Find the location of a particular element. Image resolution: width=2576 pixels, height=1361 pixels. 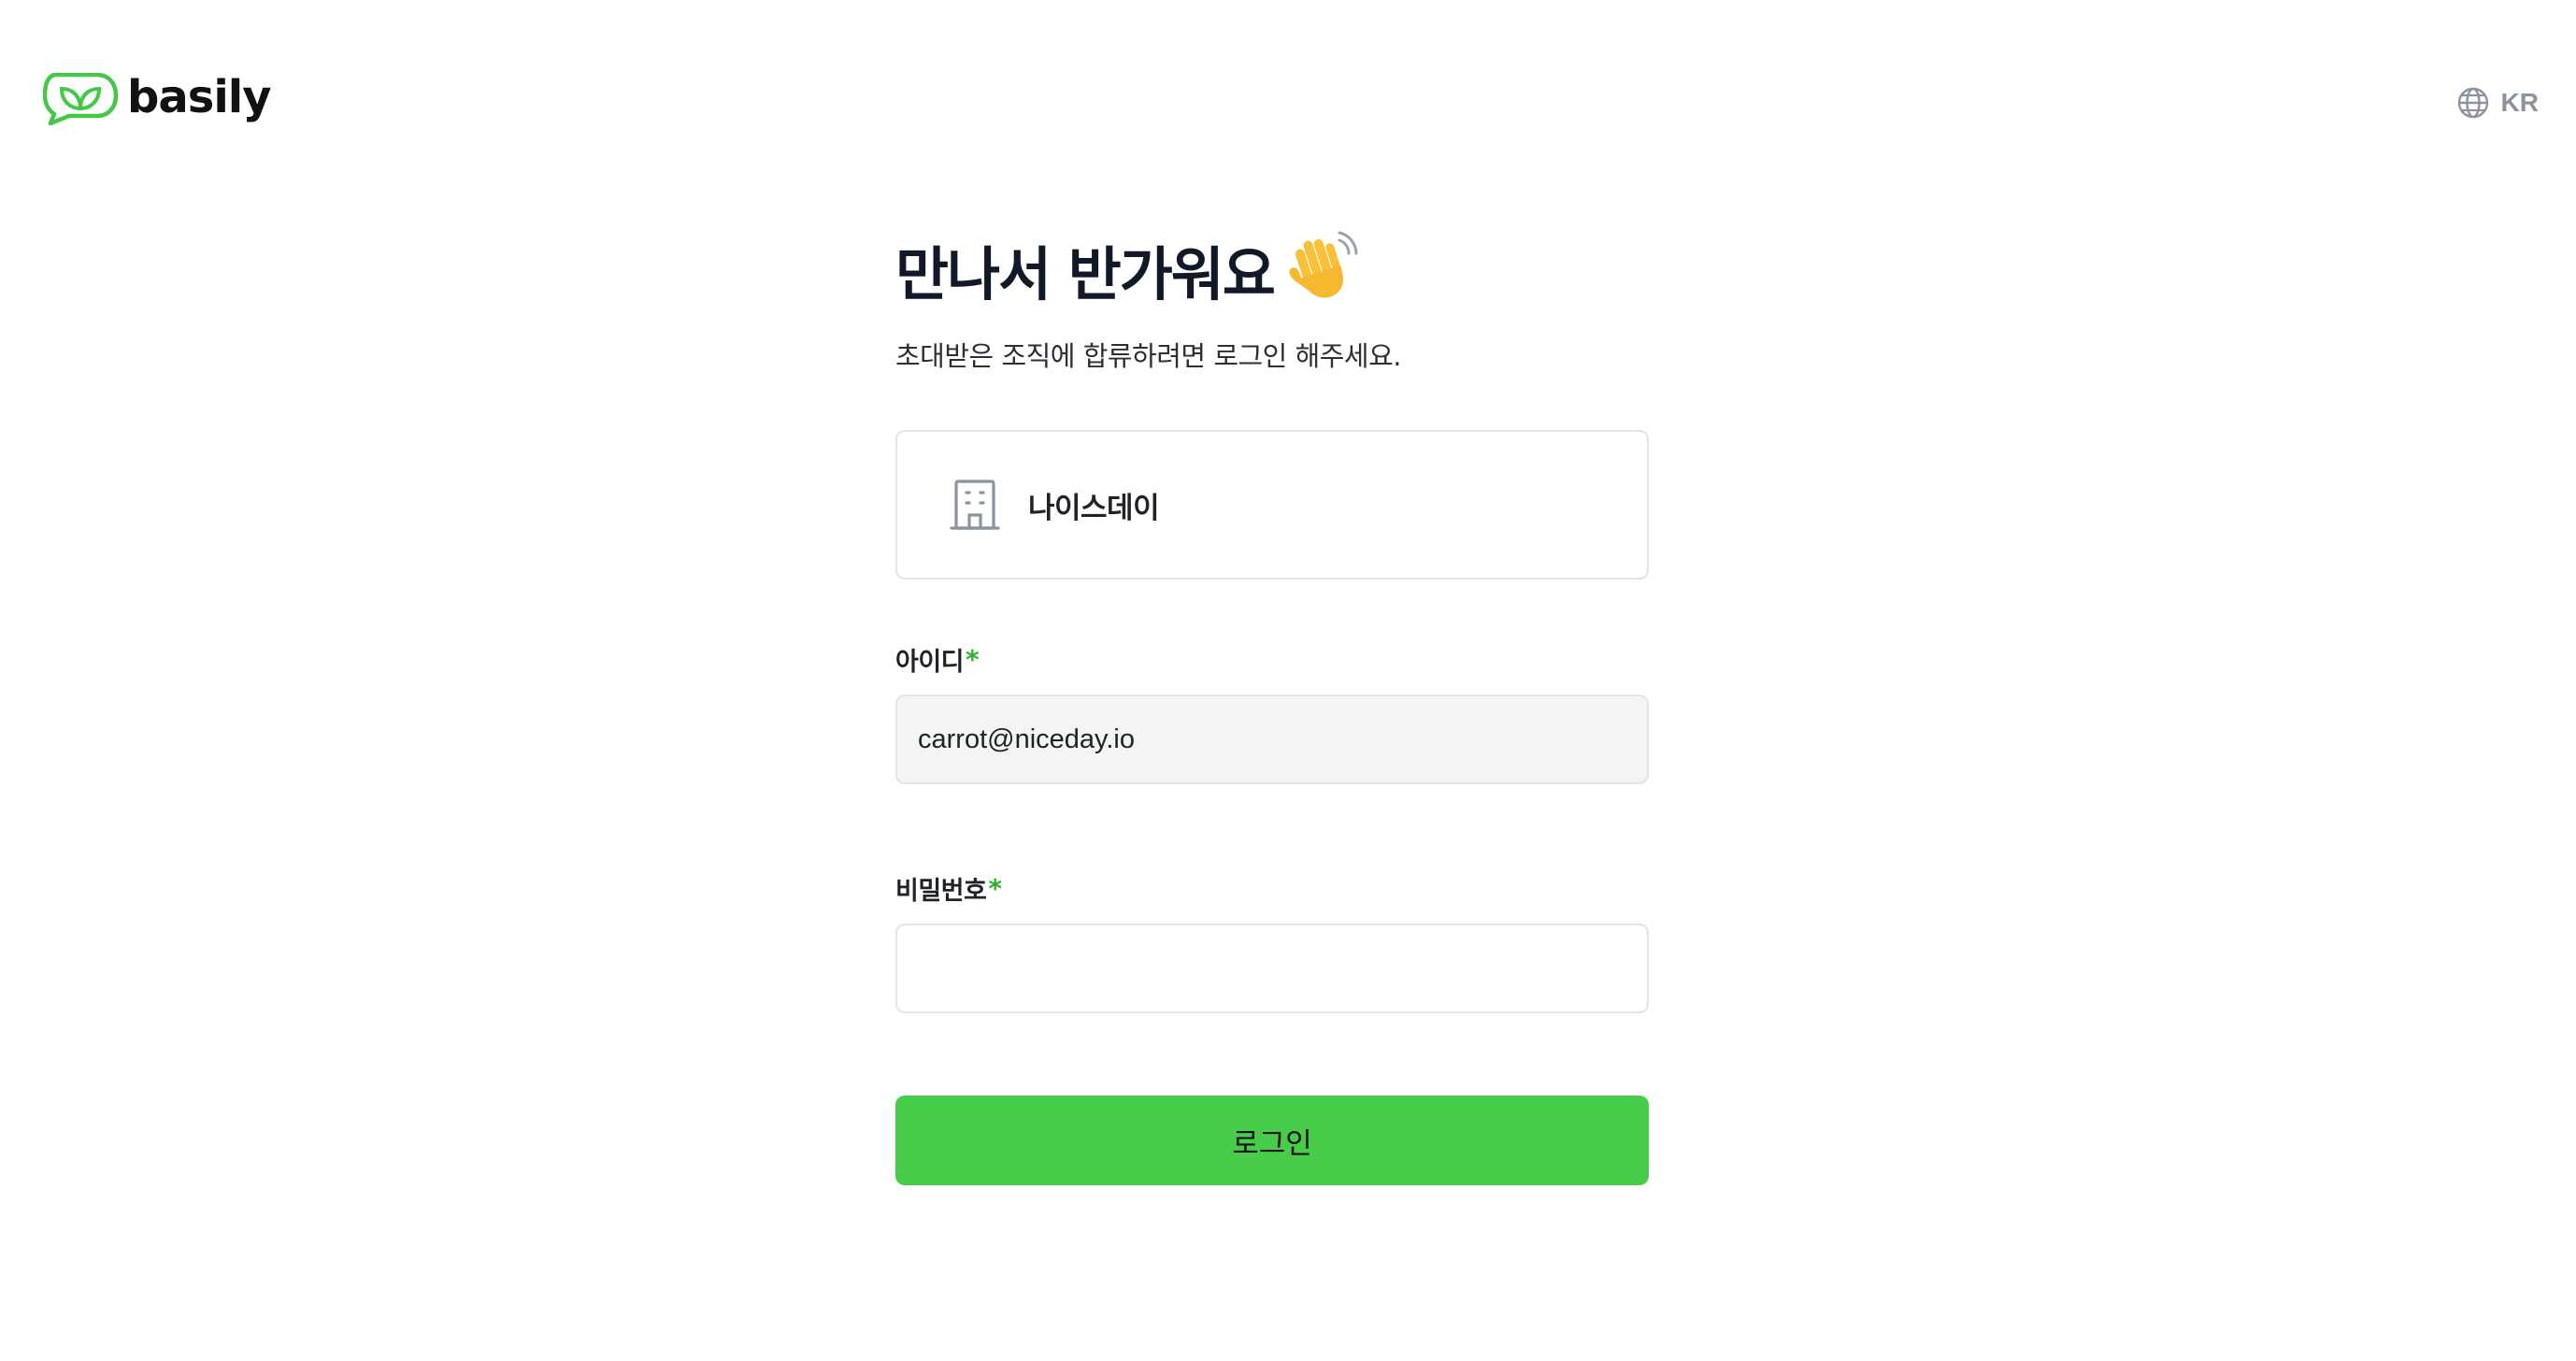

password-label-text: 비밀번호 is located at coordinates (941, 892).